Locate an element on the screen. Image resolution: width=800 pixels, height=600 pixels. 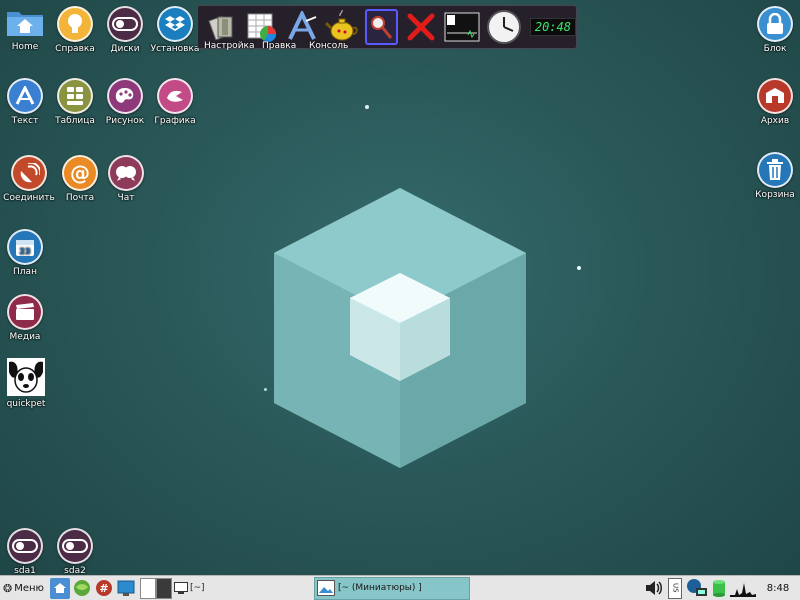
desktop-icon-sda1: sda1 is located at coordinates (26, 552).